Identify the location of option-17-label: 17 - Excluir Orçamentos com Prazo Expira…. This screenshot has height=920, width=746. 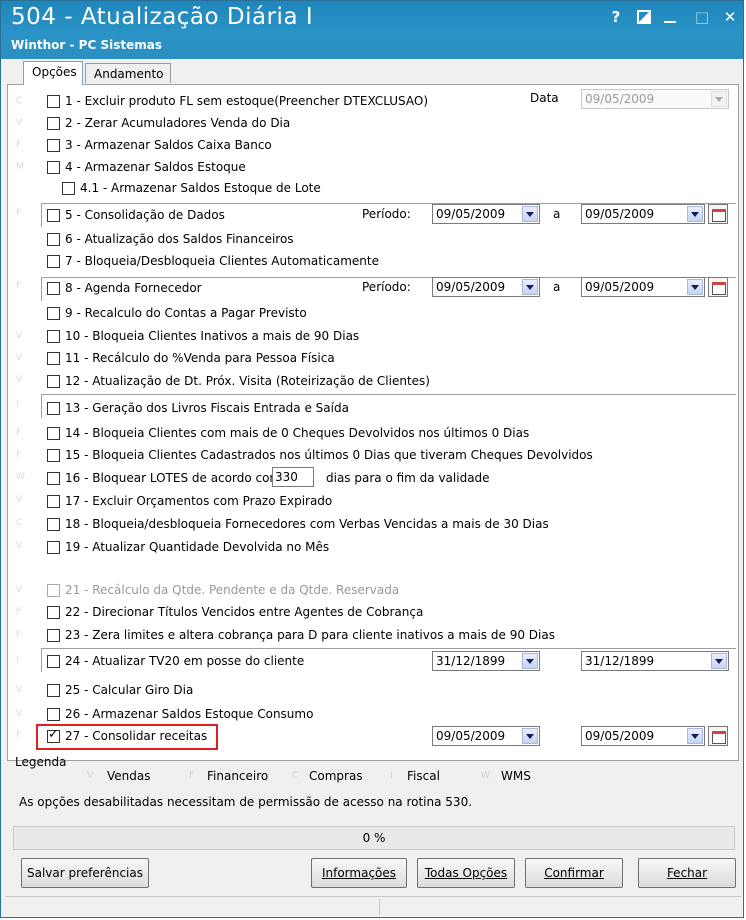
(198, 501).